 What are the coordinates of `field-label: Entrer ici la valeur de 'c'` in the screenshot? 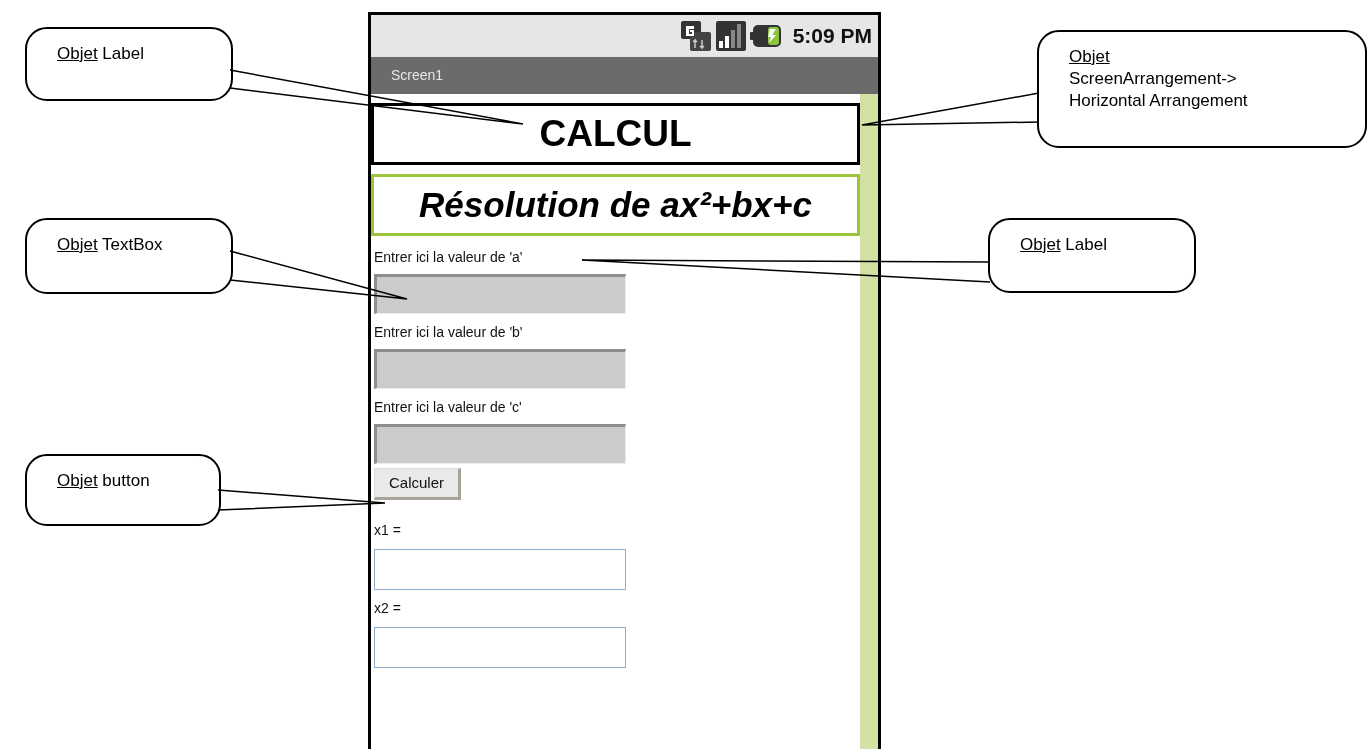 It's located at (448, 407).